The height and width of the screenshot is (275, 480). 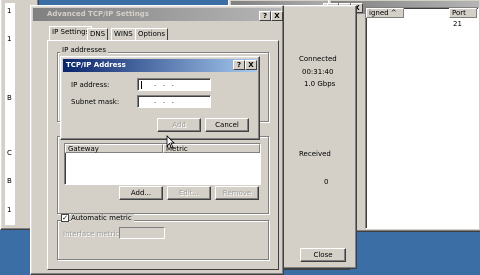 What do you see at coordinates (9, 153) in the screenshot?
I see `sidebar-glyph: C` at bounding box center [9, 153].